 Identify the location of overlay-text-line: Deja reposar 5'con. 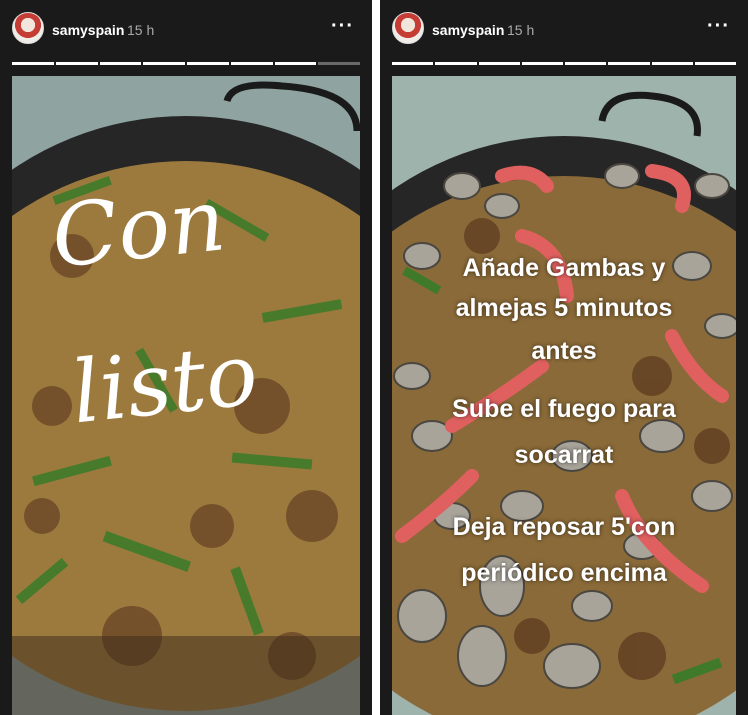
(564, 527).